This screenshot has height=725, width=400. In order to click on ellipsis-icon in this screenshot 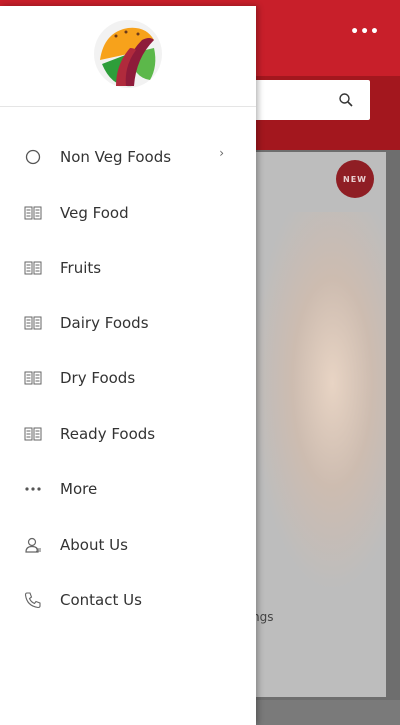, I will do `click(33, 489)`.